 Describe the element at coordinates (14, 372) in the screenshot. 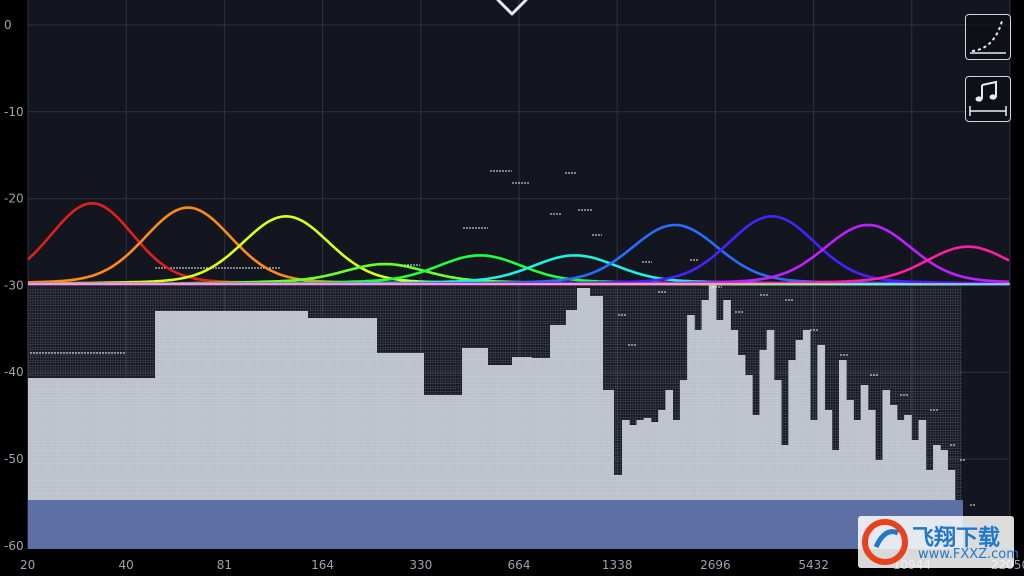

I see `y-axis-label: -40` at that location.